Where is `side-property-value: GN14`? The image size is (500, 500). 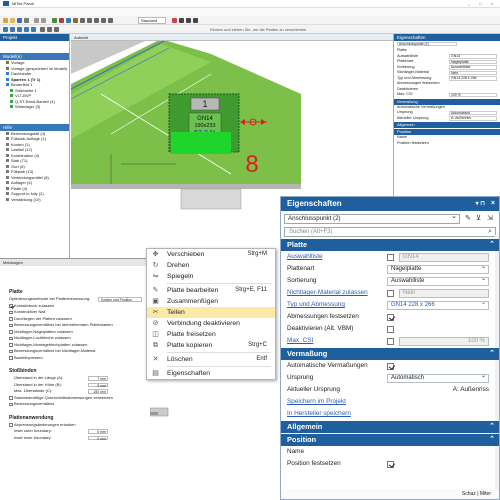 side-property-value: GN14 is located at coordinates (473, 56).